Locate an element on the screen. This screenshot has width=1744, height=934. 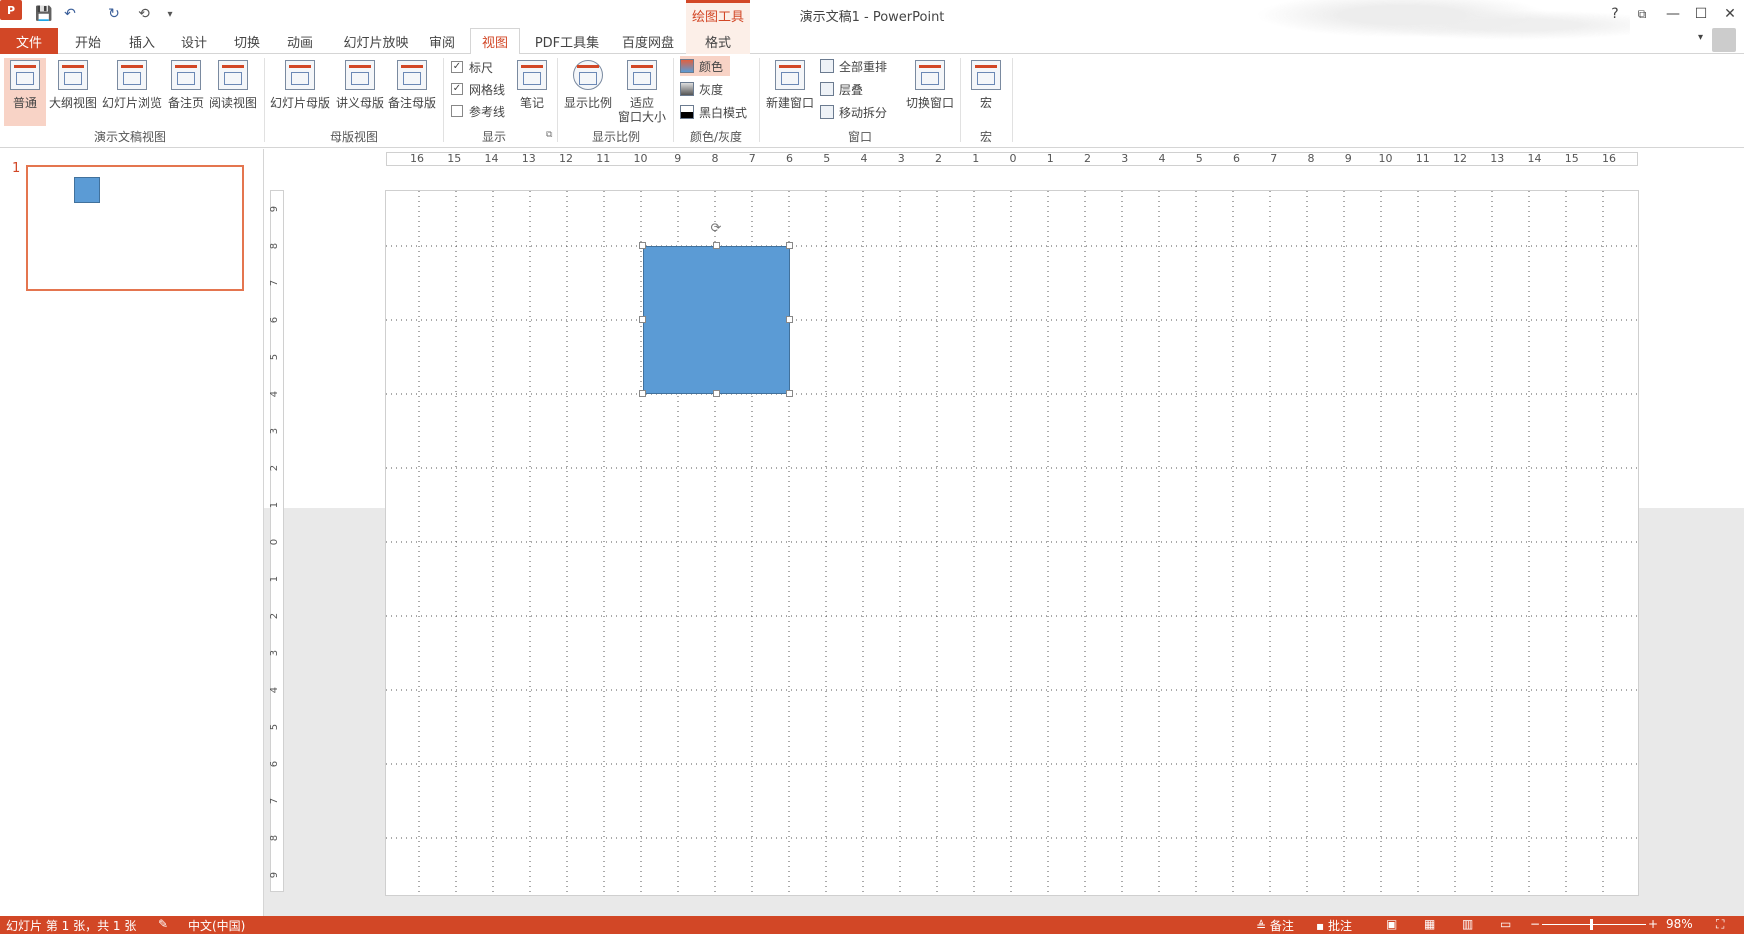
macros-button: 宏 is located at coordinates (986, 92).